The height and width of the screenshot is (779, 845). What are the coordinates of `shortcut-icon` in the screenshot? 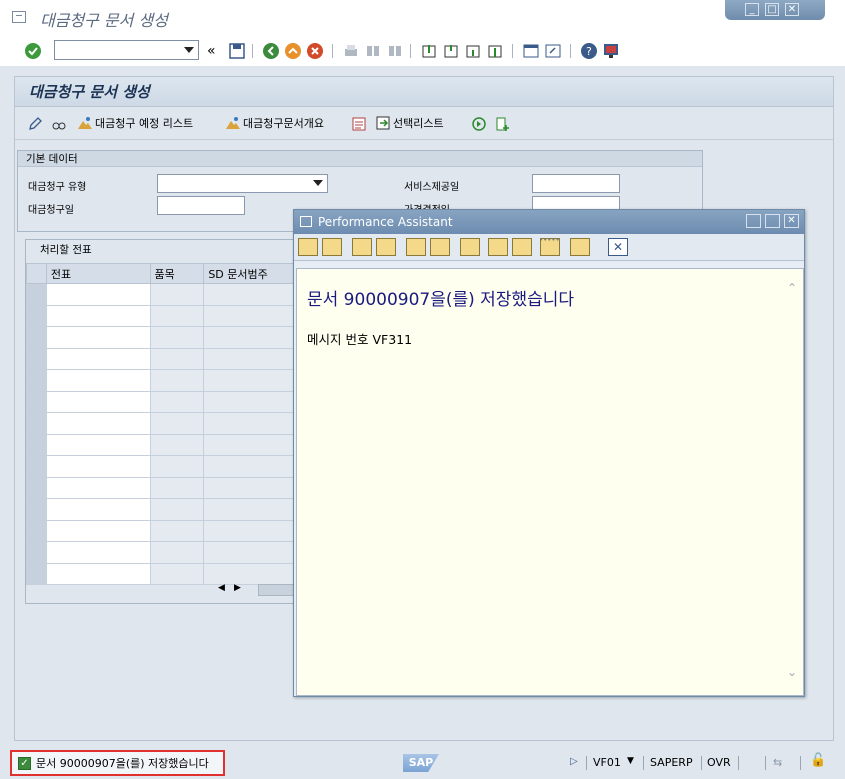 It's located at (553, 51).